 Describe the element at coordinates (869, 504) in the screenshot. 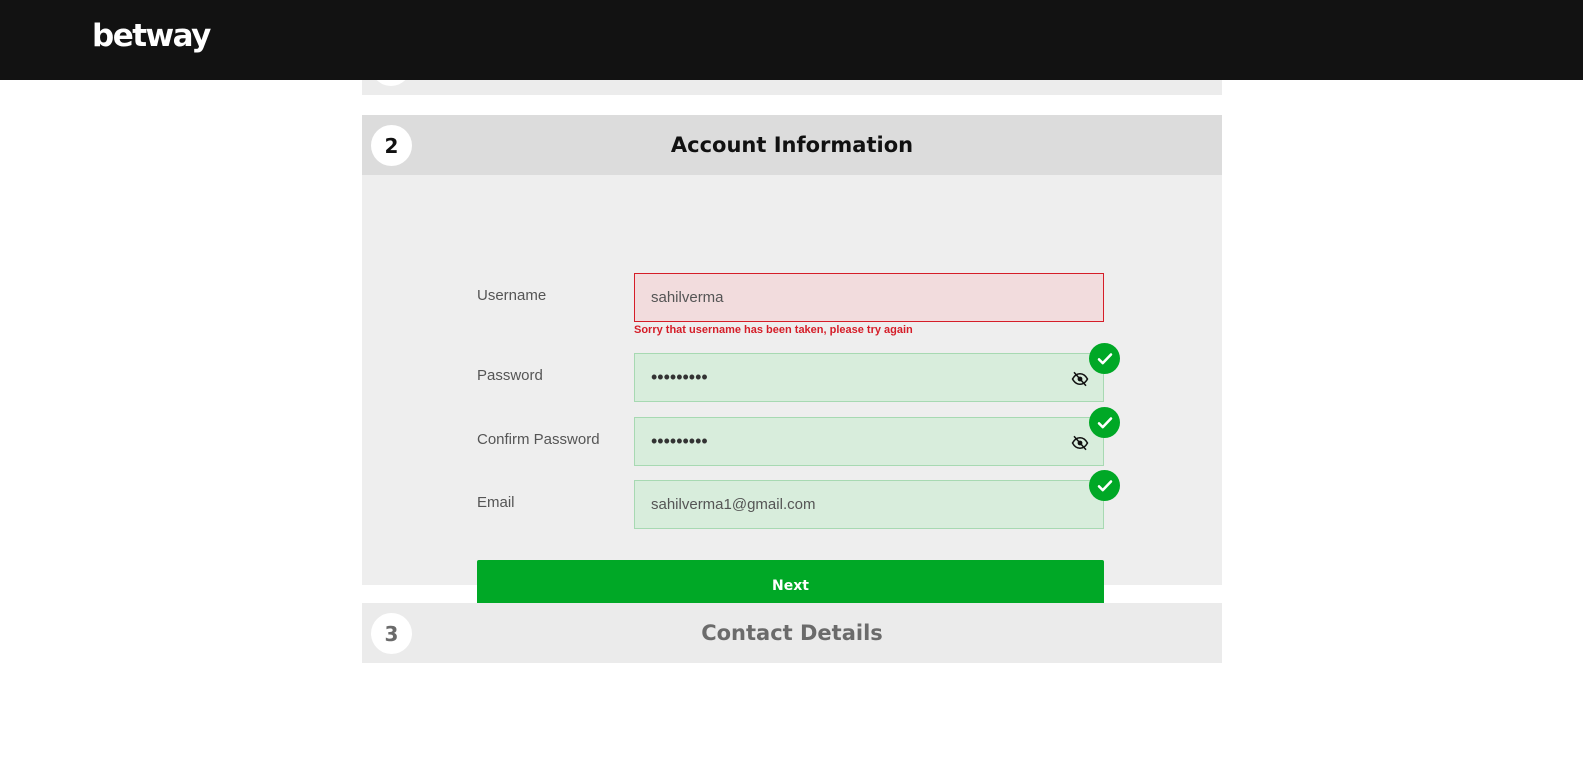

I see `email-input: sahilverma1@gmail.com` at that location.